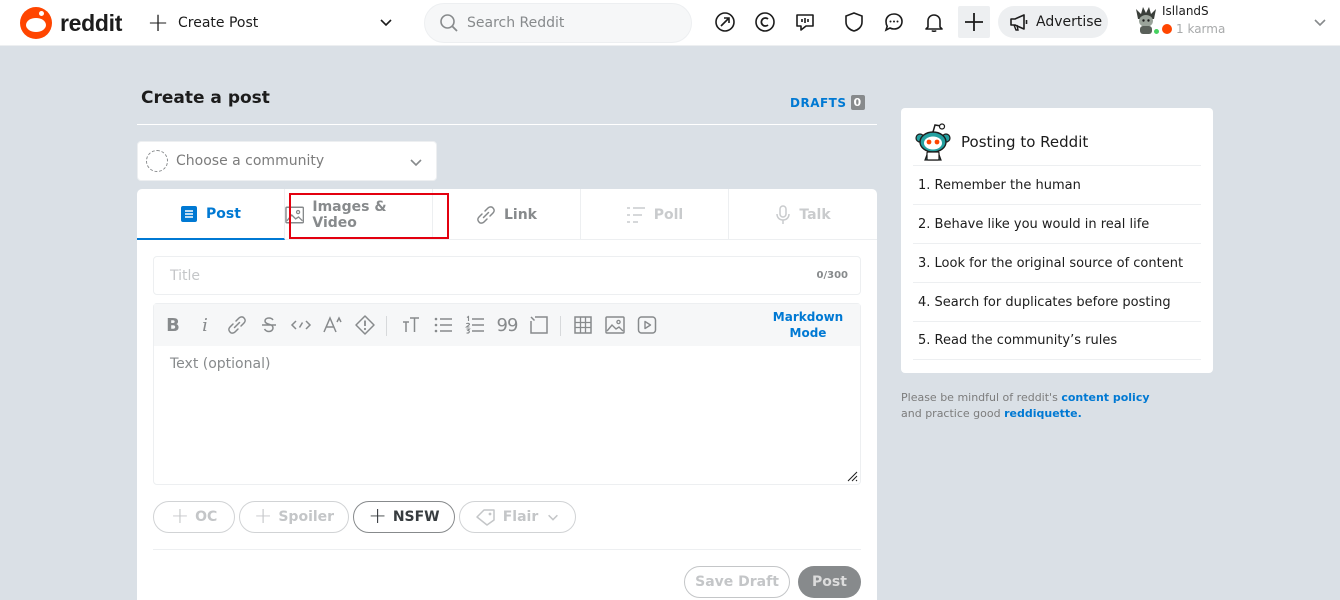 This screenshot has width=1340, height=600. I want to click on tags-divider, so click(507, 549).